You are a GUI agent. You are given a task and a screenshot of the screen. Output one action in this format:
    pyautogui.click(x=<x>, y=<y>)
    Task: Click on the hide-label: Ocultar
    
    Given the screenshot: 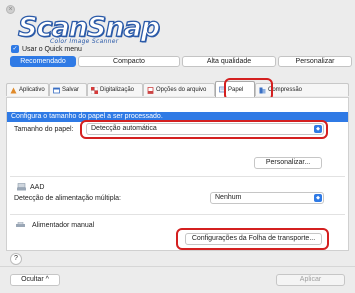 What is the action you would take?
    pyautogui.click(x=32, y=279)
    